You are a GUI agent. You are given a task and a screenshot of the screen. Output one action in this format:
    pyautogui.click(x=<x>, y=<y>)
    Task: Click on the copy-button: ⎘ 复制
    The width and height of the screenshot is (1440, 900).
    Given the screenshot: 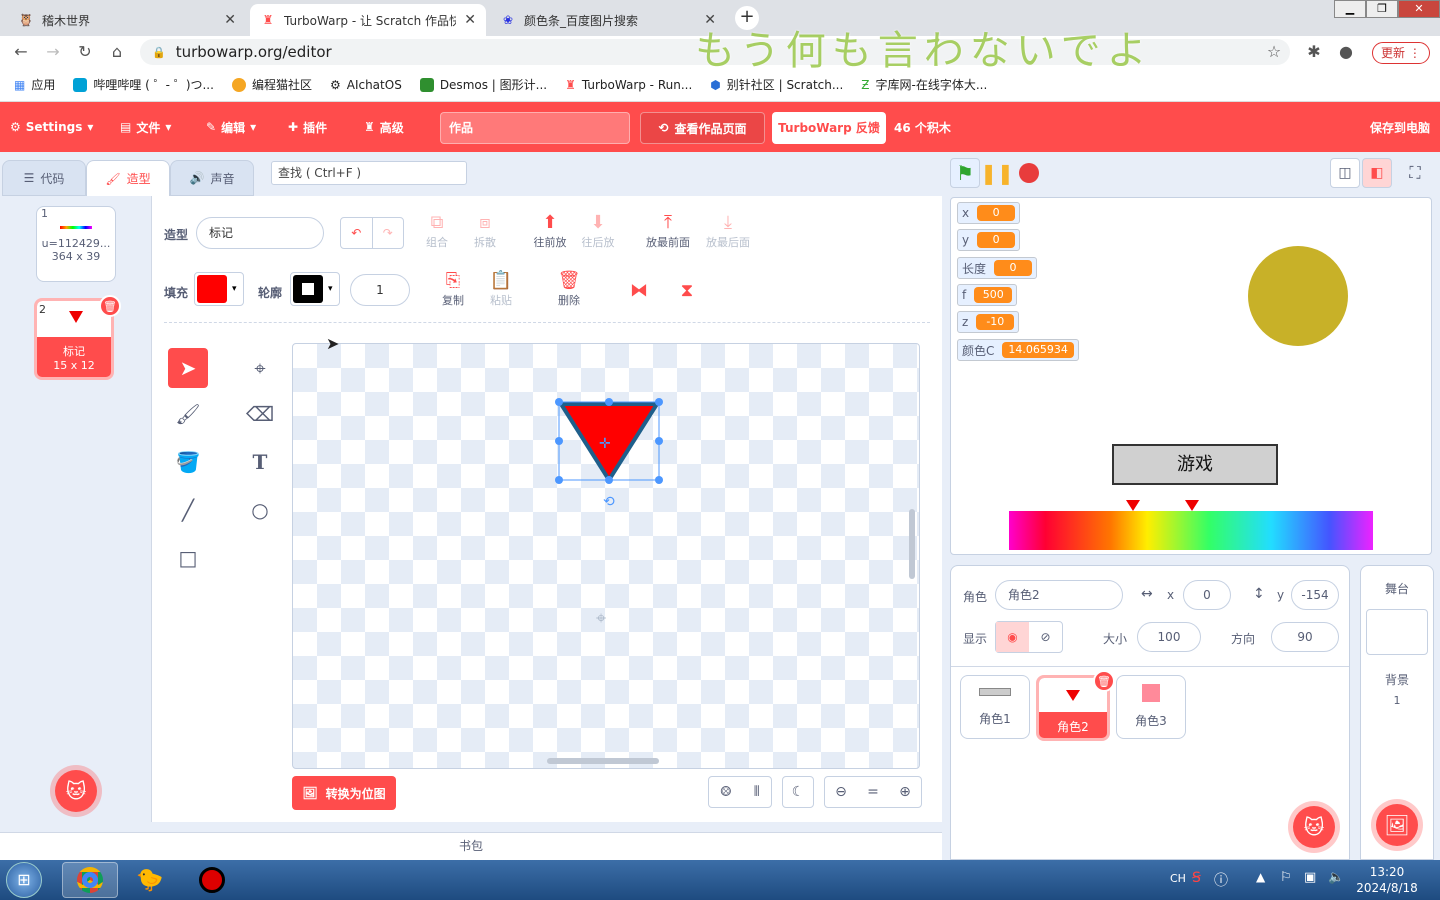 What is the action you would take?
    pyautogui.click(x=453, y=289)
    